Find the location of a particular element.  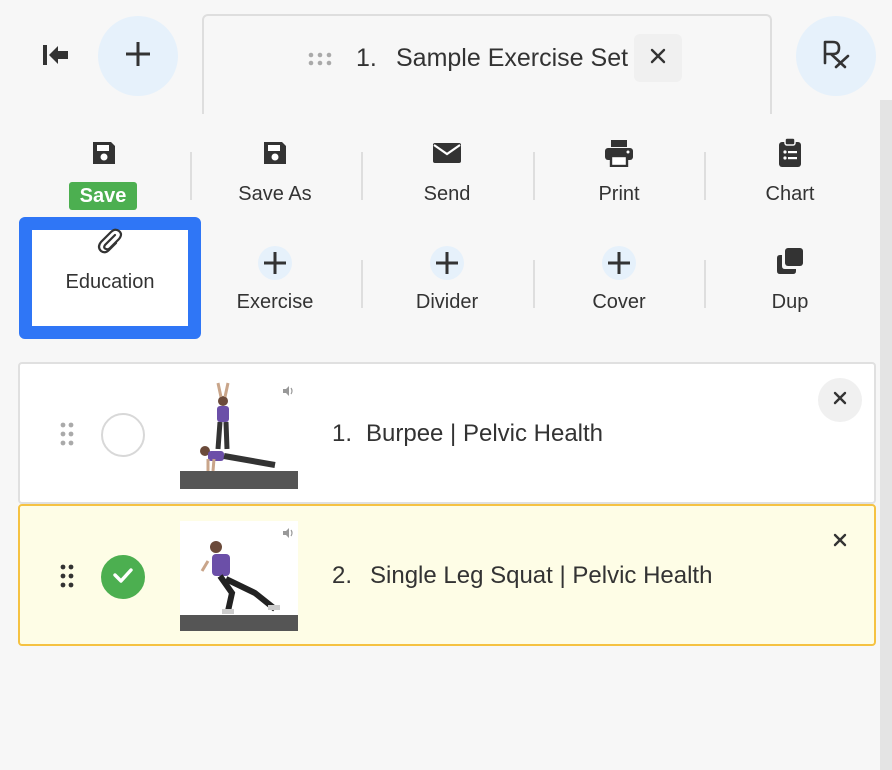

clipboard-icon is located at coordinates (790, 154).